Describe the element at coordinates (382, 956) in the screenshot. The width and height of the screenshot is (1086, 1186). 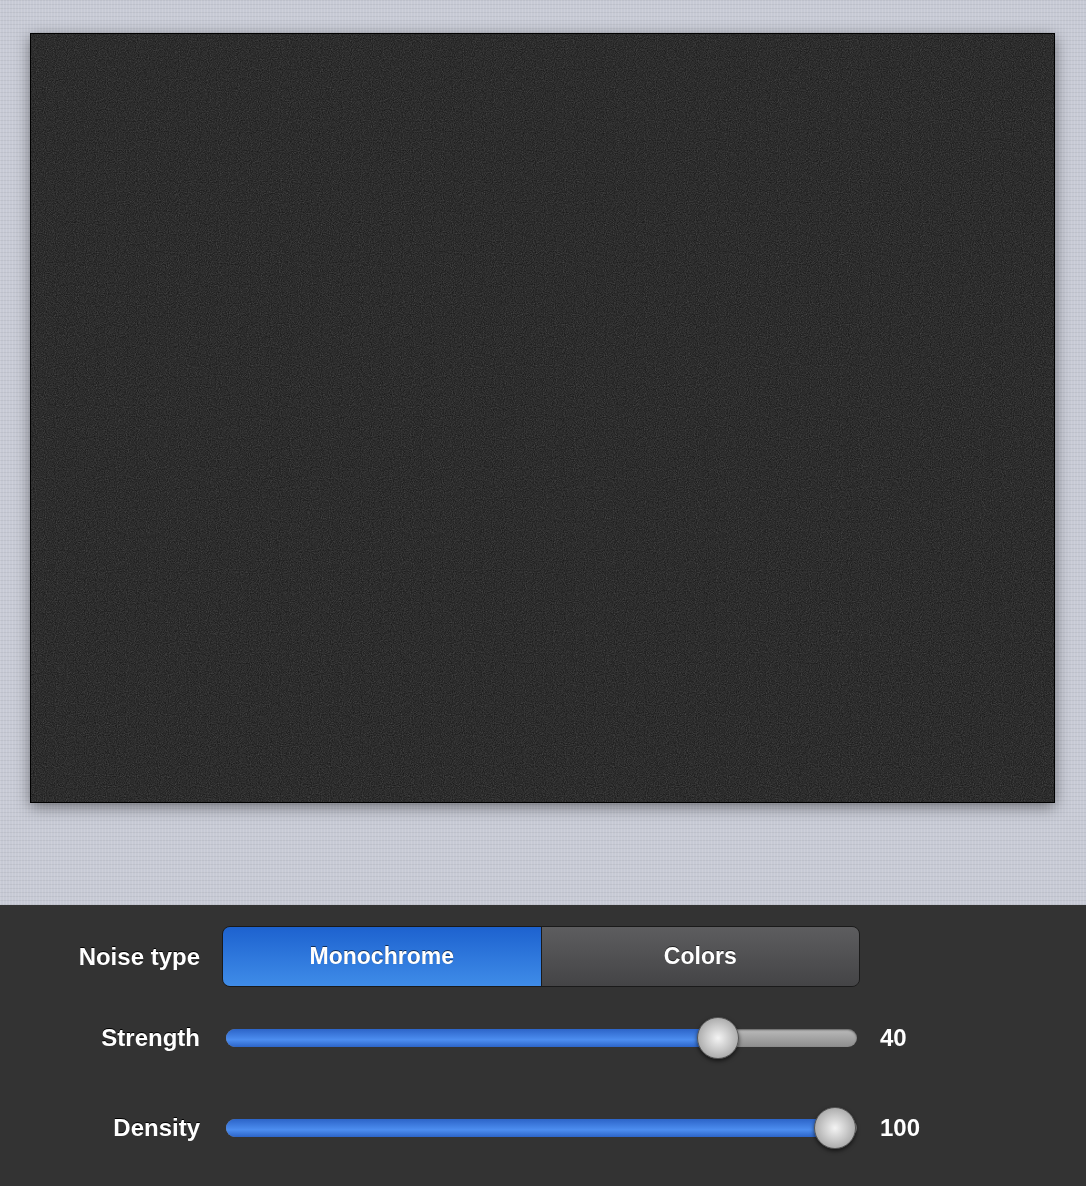
I see `segment-tab: Monochrome` at that location.